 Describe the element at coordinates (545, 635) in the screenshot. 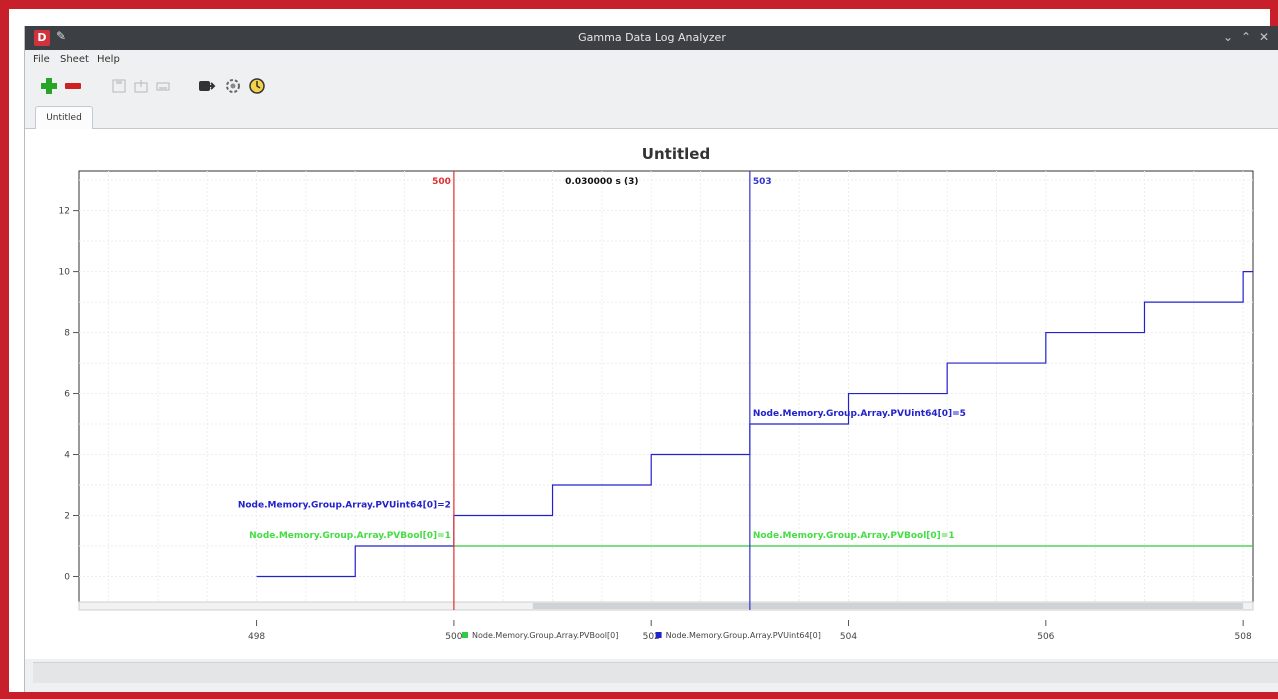

I see `legend-label-0: Node.Memory.Group.Array.PVBool[0]` at that location.